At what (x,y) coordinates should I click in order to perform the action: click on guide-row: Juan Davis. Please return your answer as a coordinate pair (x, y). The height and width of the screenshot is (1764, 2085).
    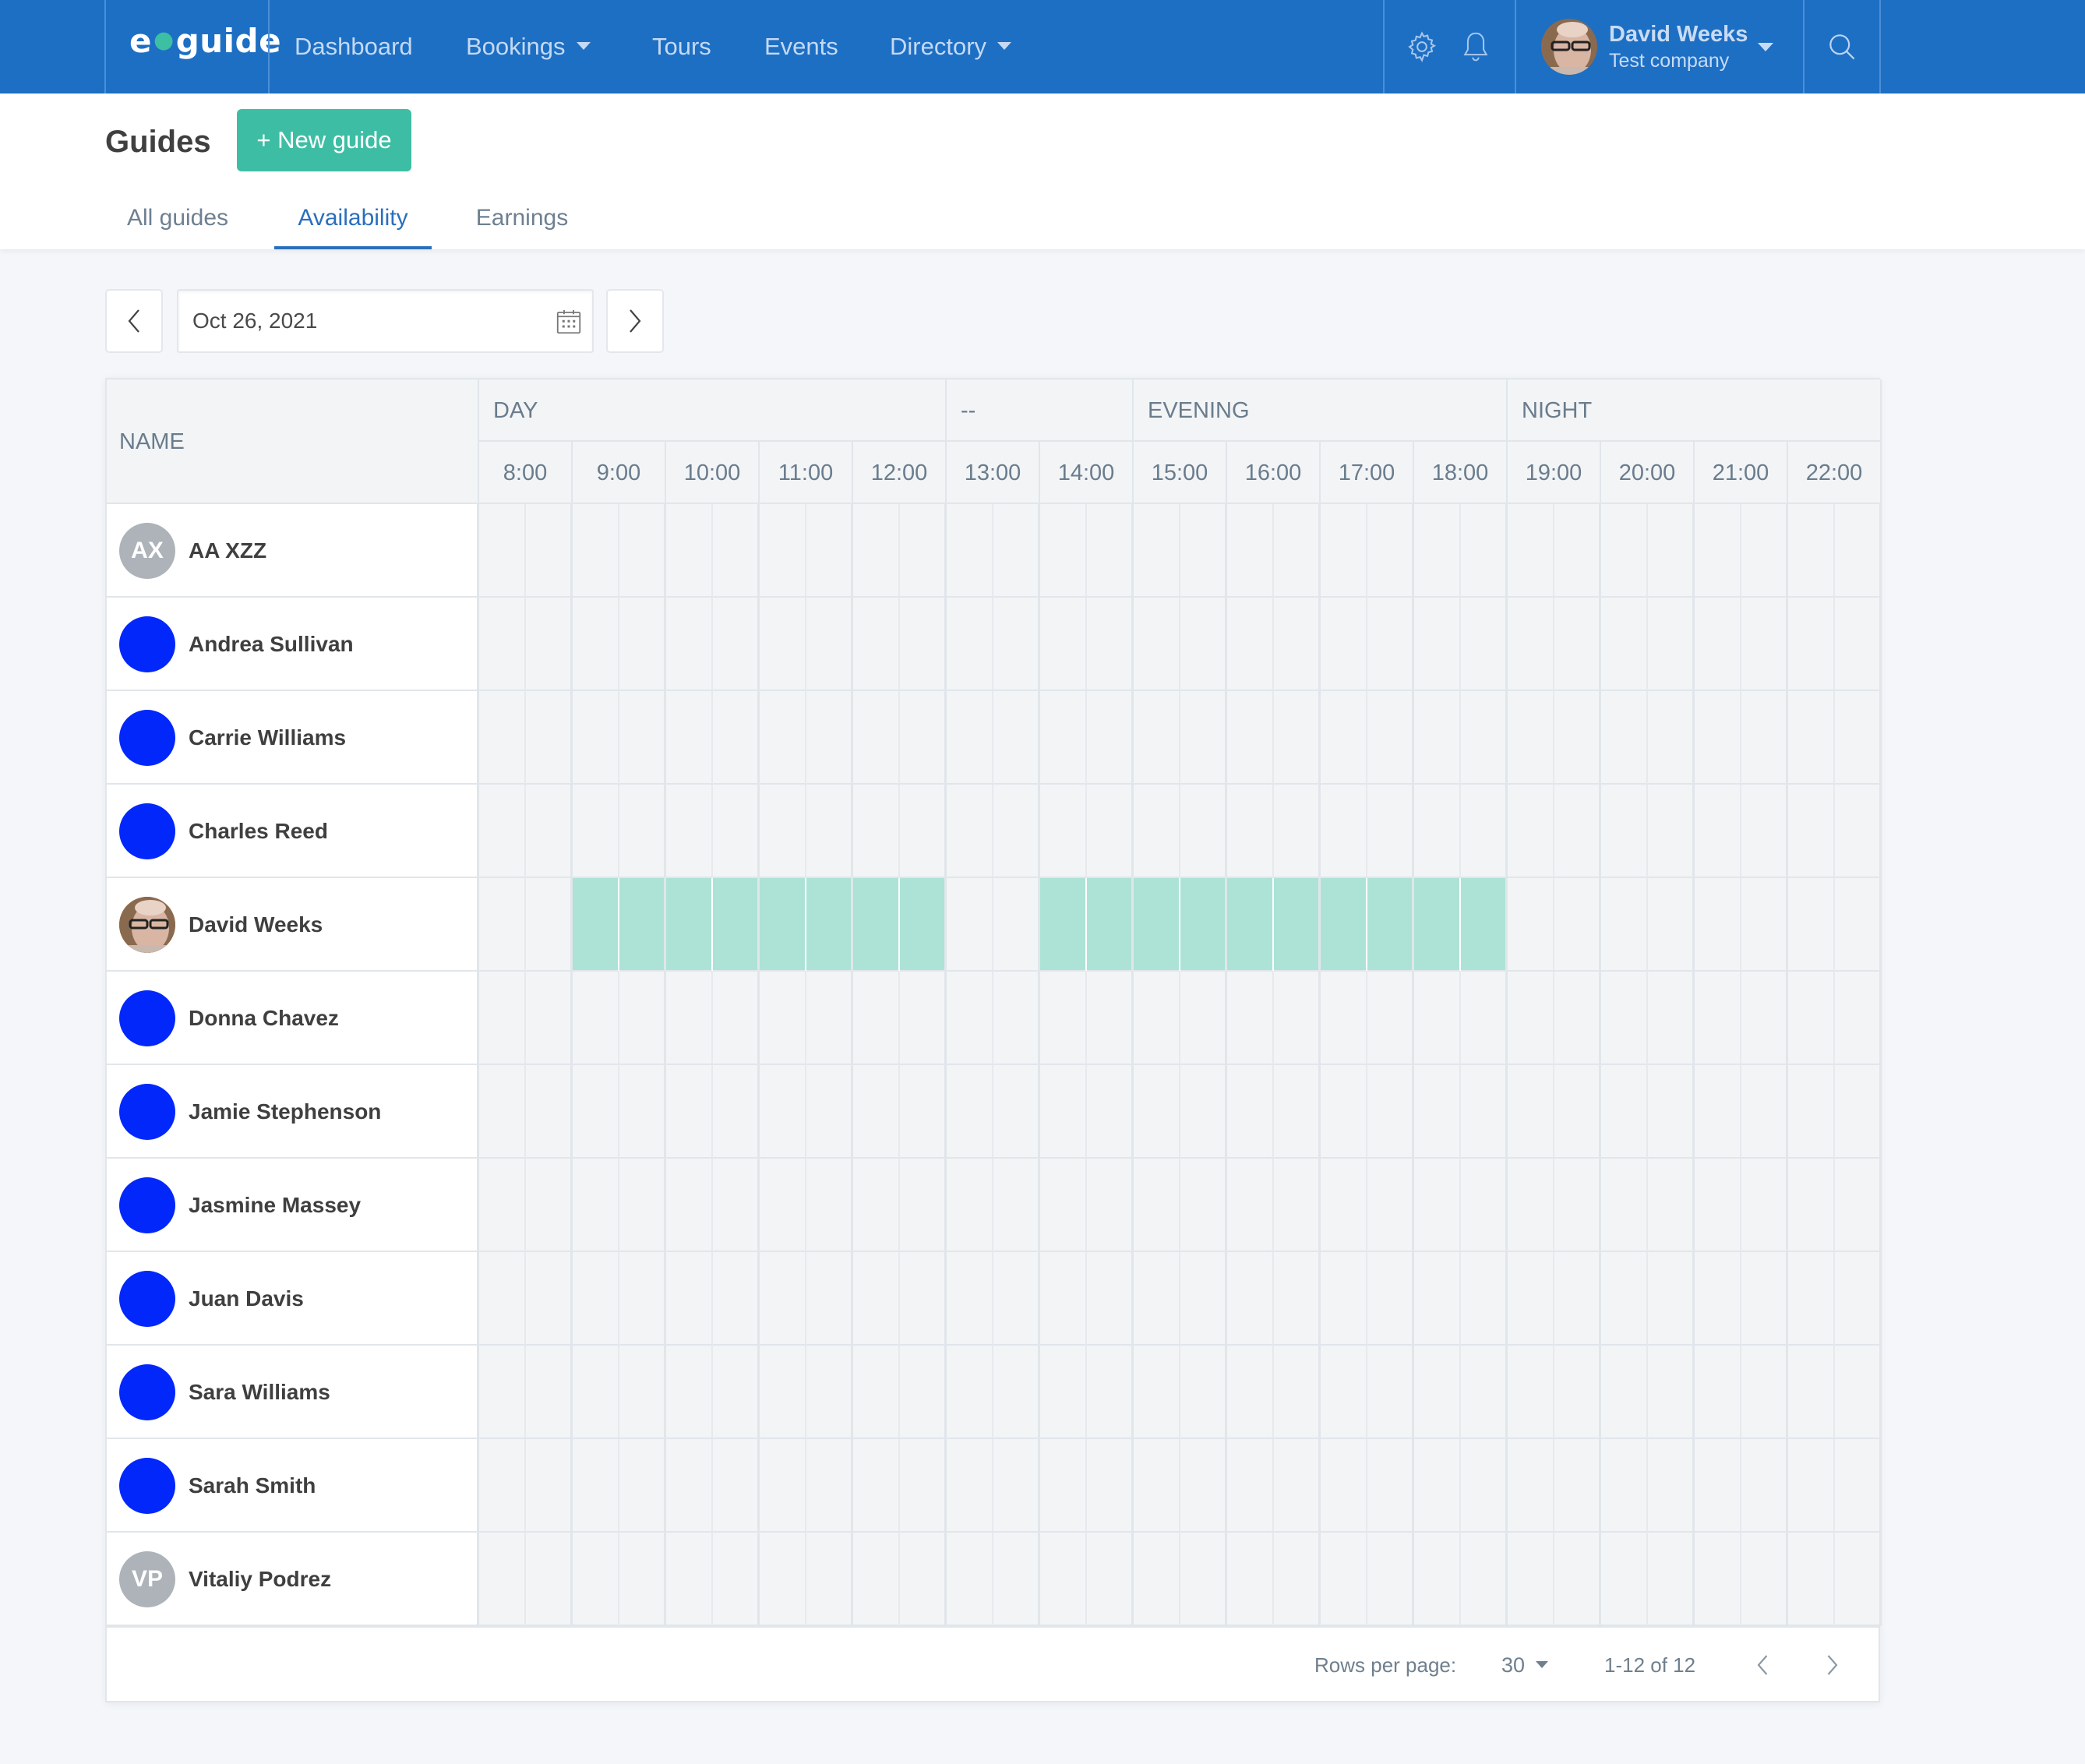
    Looking at the image, I should click on (293, 1299).